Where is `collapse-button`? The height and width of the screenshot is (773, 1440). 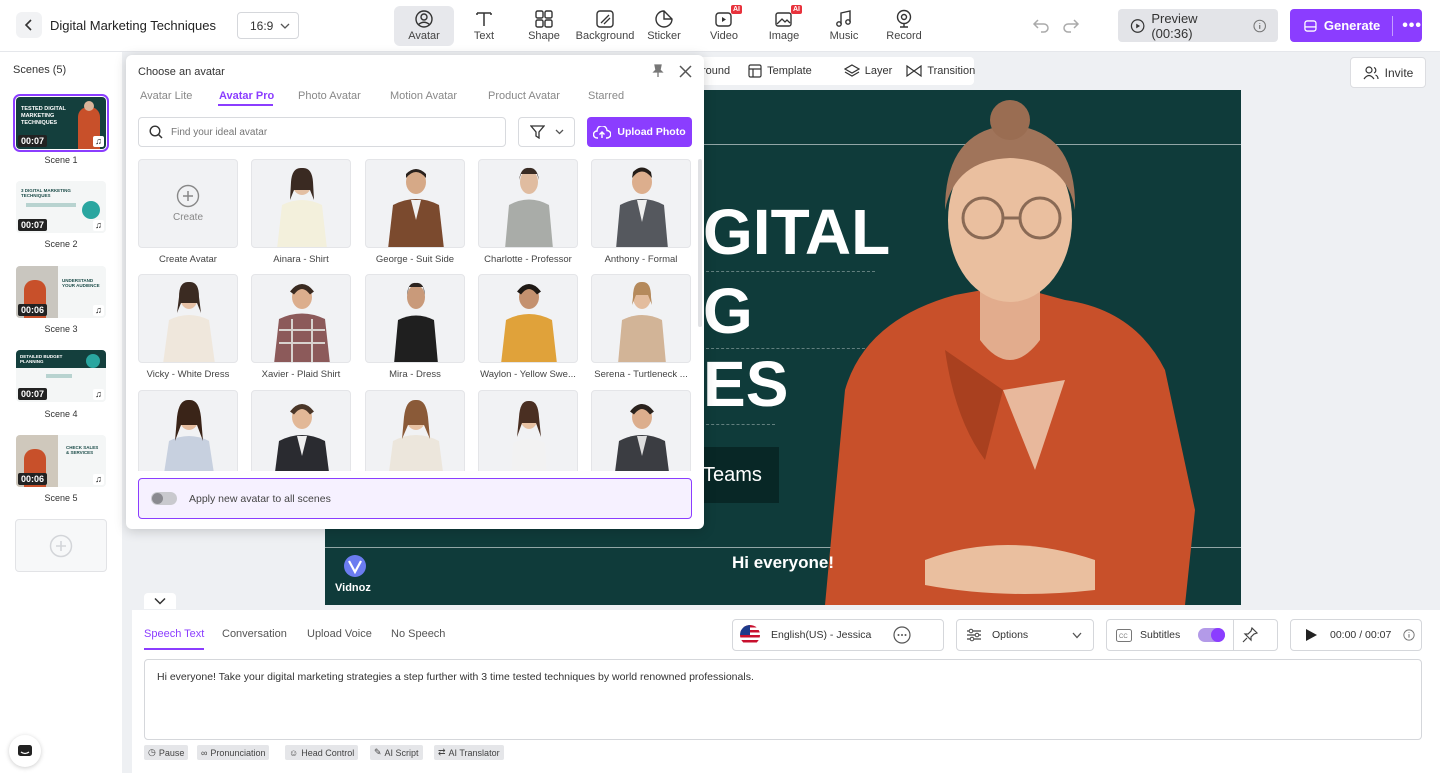
collapse-button is located at coordinates (160, 601).